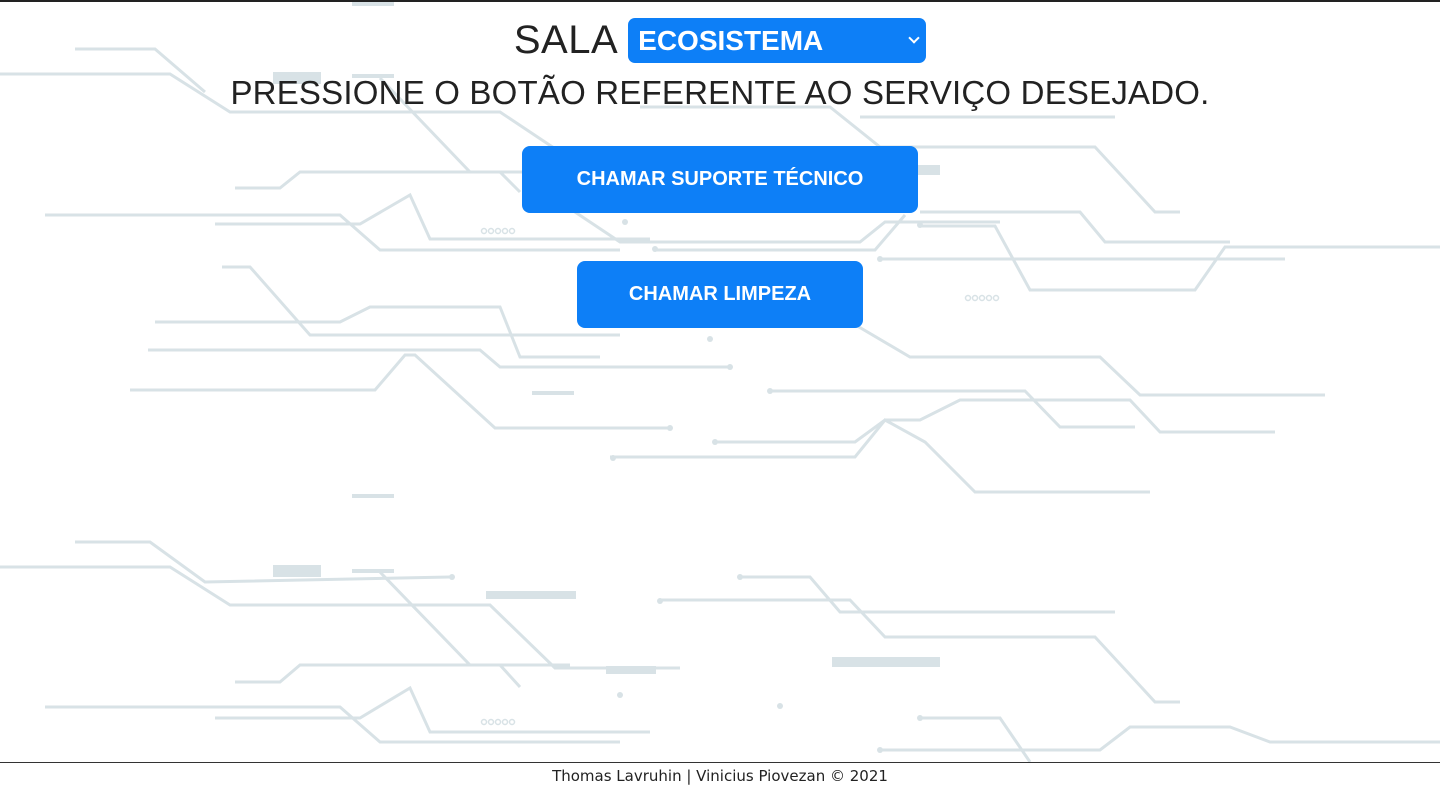  Describe the element at coordinates (720, 294) in the screenshot. I see `call-cleaning-button: CHAMAR LIMPEZA` at that location.